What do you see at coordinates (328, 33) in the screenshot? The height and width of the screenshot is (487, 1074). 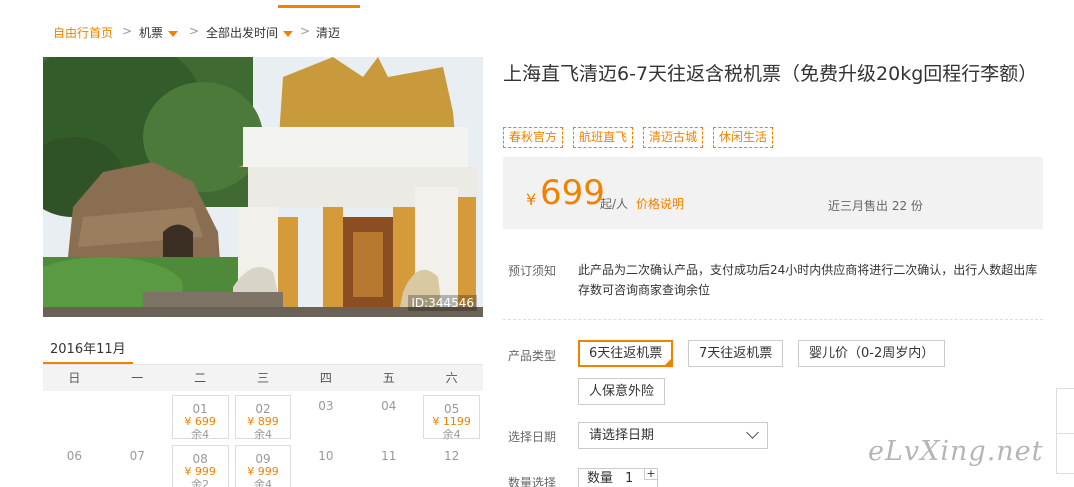 I see `breadcrumb-destination: 清迈` at bounding box center [328, 33].